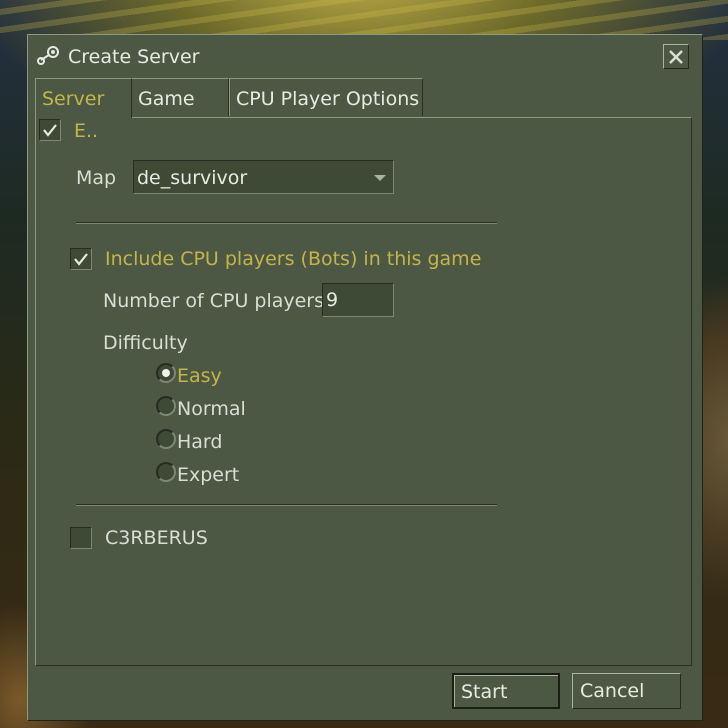 The image size is (728, 728). Describe the element at coordinates (48, 56) in the screenshot. I see `steam-icon` at that location.